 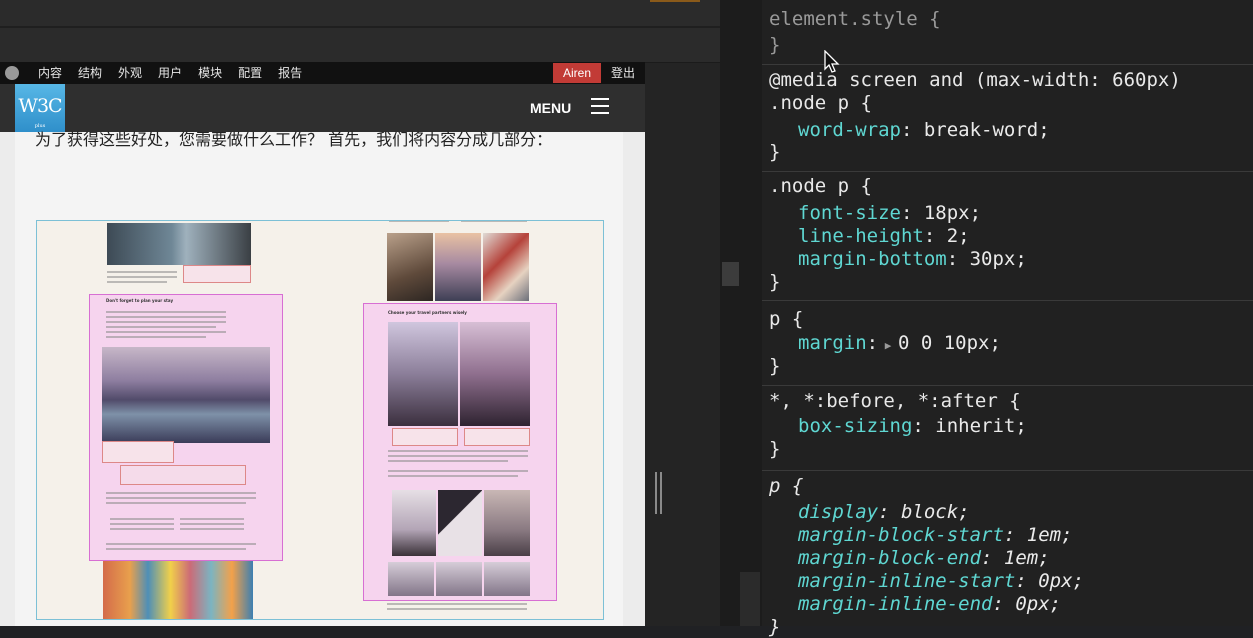 I want to click on admin-menu-item-reports: 报告, so click(x=290, y=73).